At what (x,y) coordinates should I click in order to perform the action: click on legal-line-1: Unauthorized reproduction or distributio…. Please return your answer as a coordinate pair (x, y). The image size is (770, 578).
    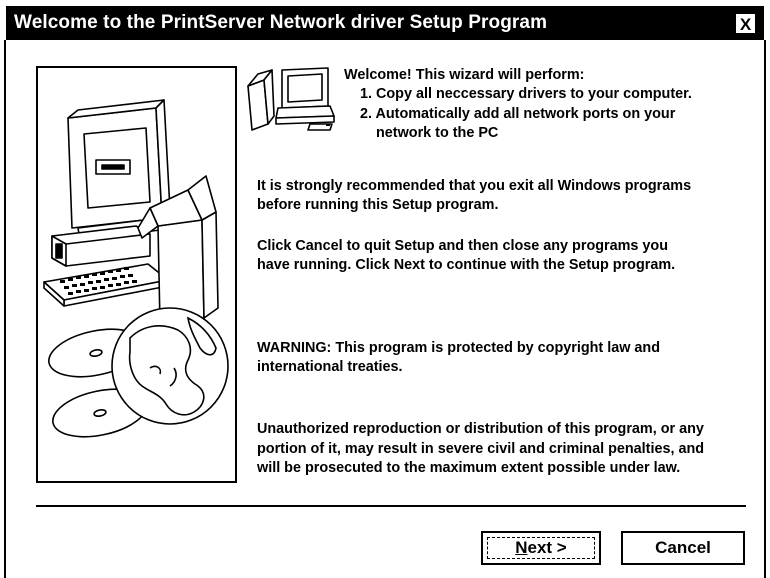
    Looking at the image, I should click on (480, 429).